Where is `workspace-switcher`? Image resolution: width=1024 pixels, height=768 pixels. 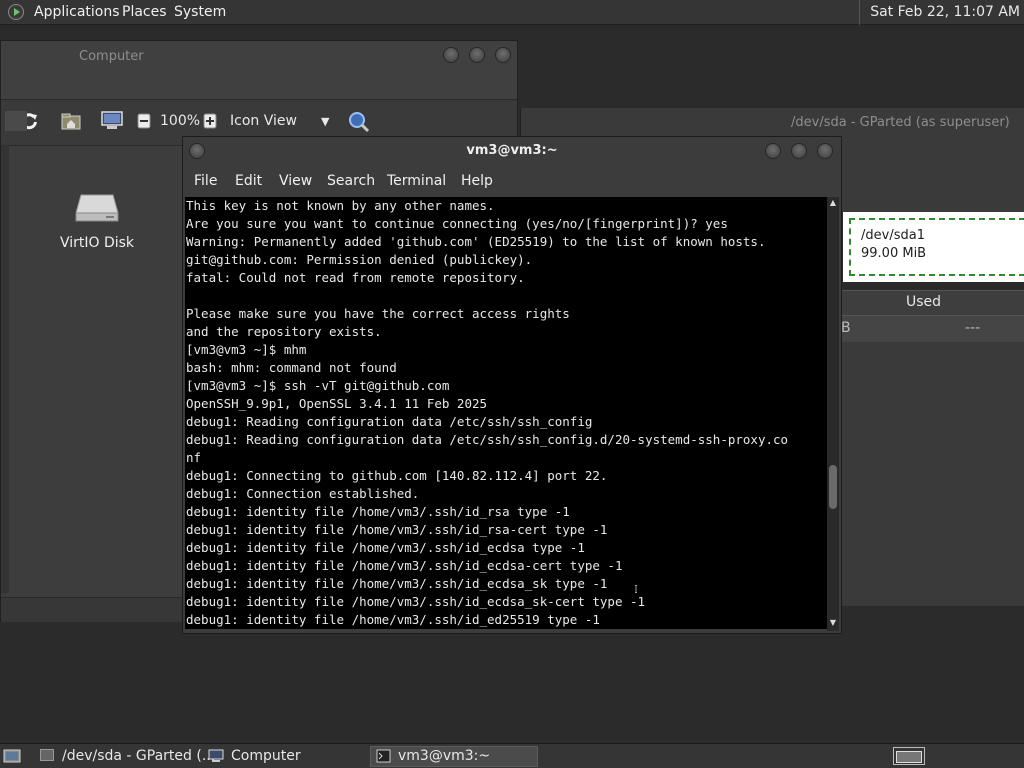 workspace-switcher is located at coordinates (909, 756).